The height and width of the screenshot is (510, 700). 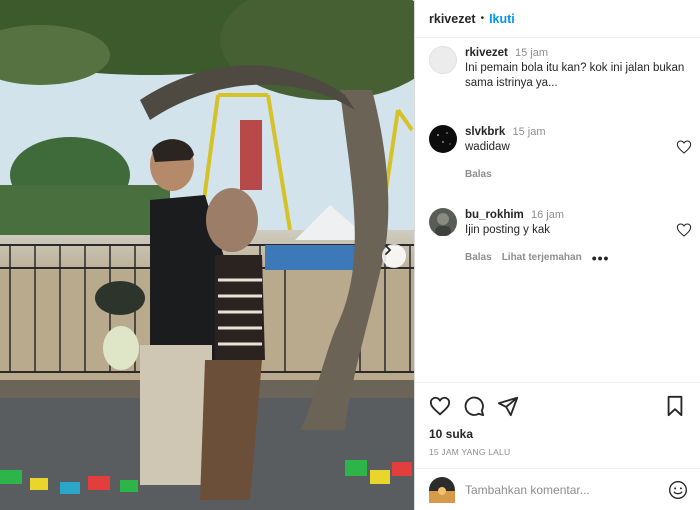 I want to click on more-options-button: •••, so click(x=601, y=258).